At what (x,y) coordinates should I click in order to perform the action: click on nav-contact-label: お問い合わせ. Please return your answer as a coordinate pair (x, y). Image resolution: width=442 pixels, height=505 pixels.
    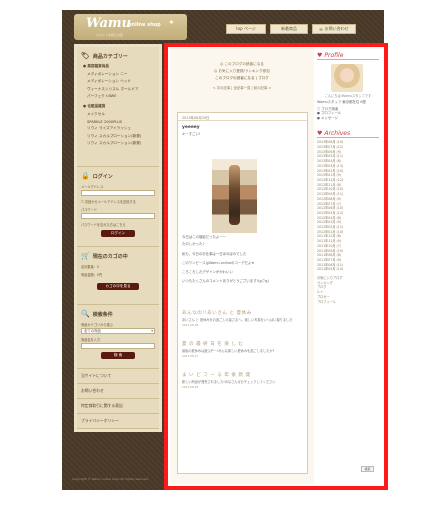
    Looking at the image, I should click on (336, 28).